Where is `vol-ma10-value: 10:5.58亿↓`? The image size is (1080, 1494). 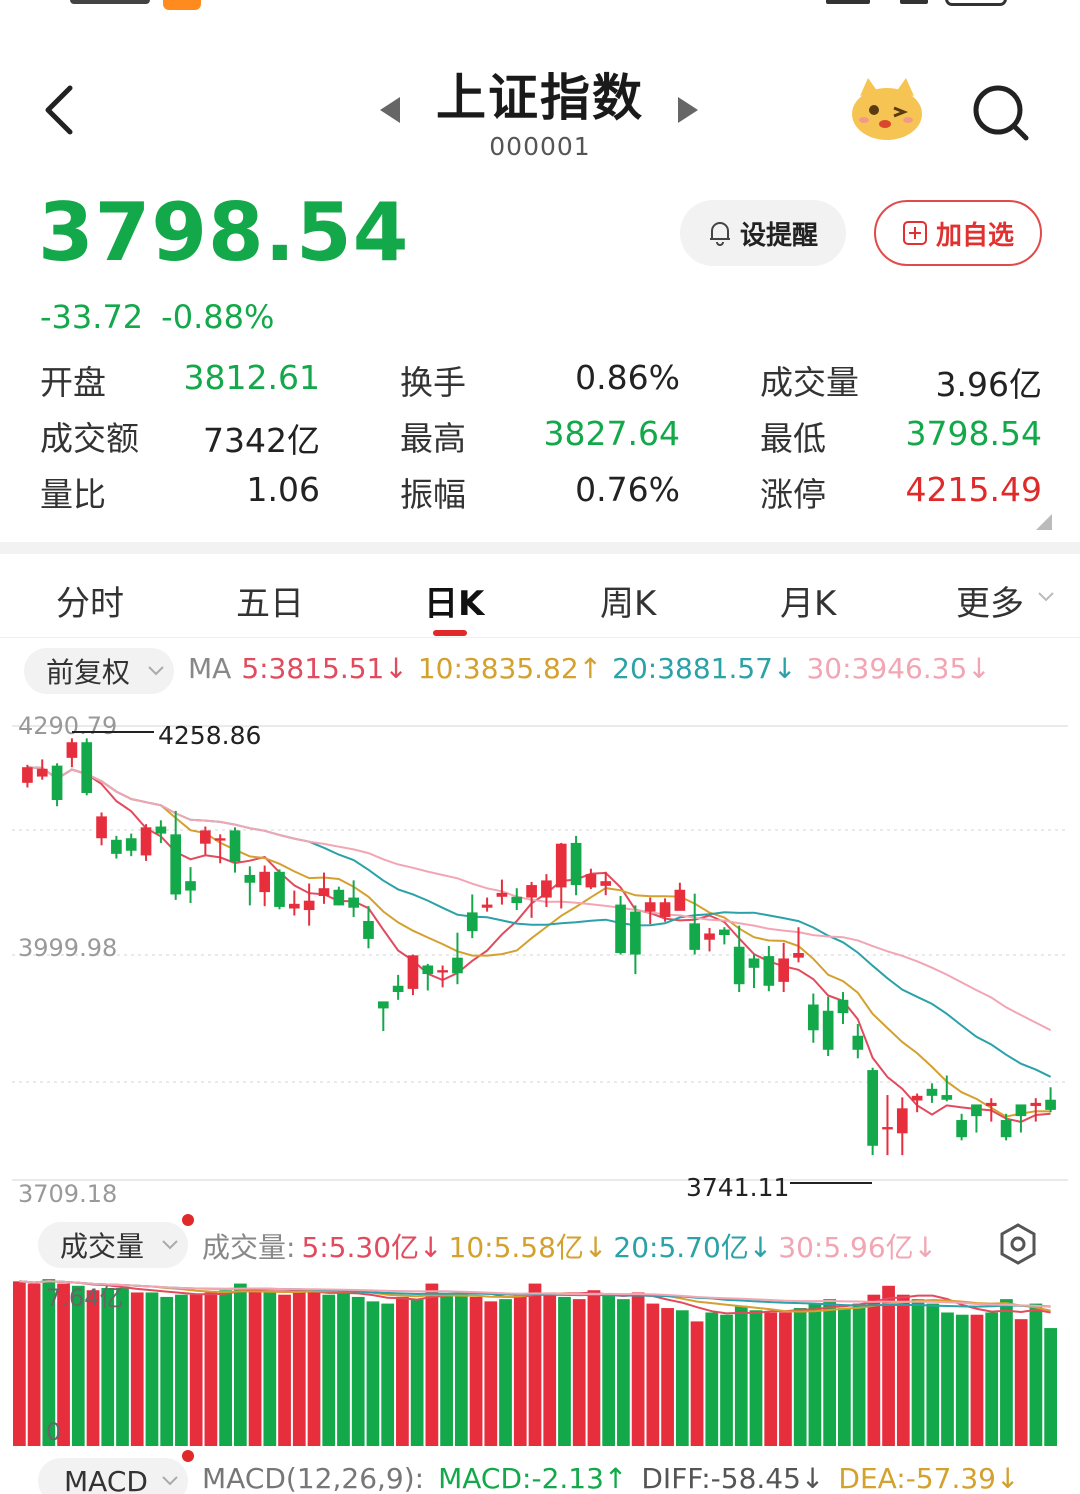
vol-ma10-value: 10:5.58亿↓ is located at coordinates (528, 1247).